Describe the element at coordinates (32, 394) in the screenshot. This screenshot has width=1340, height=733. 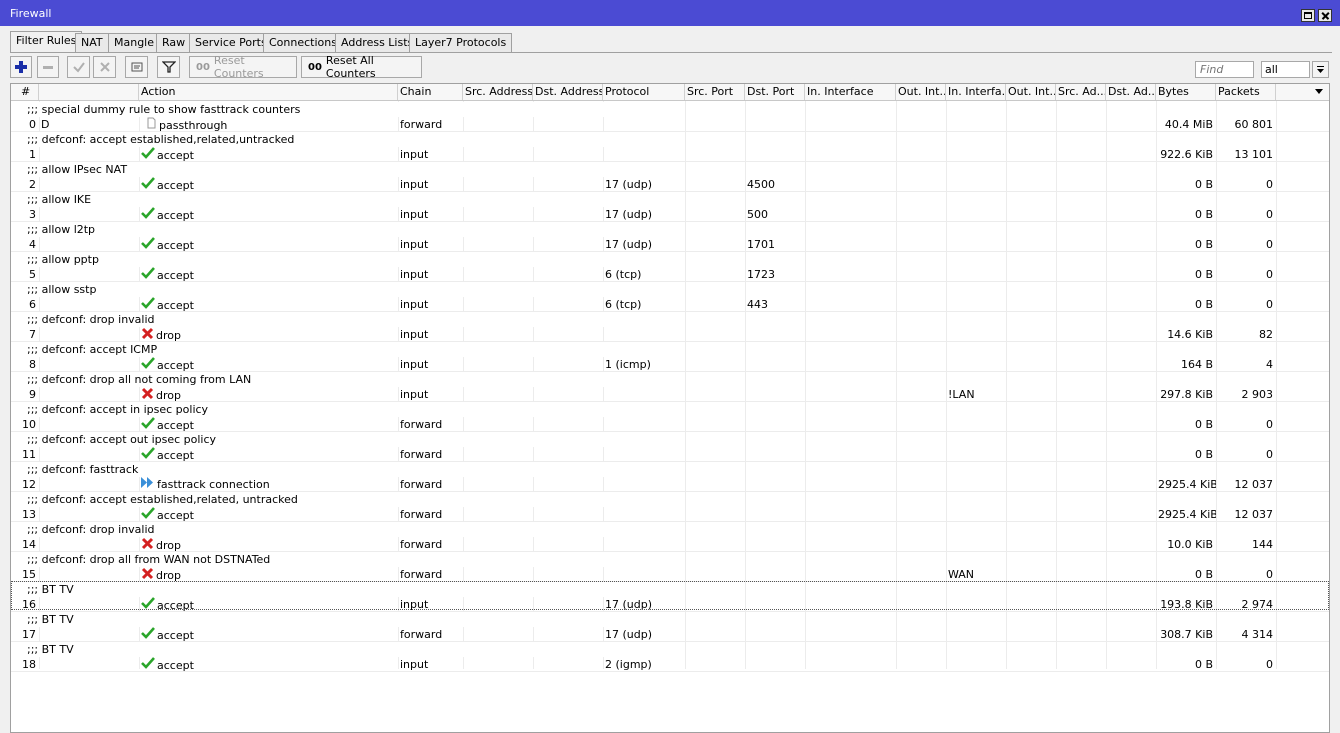
I see `rule-number: 9` at that location.